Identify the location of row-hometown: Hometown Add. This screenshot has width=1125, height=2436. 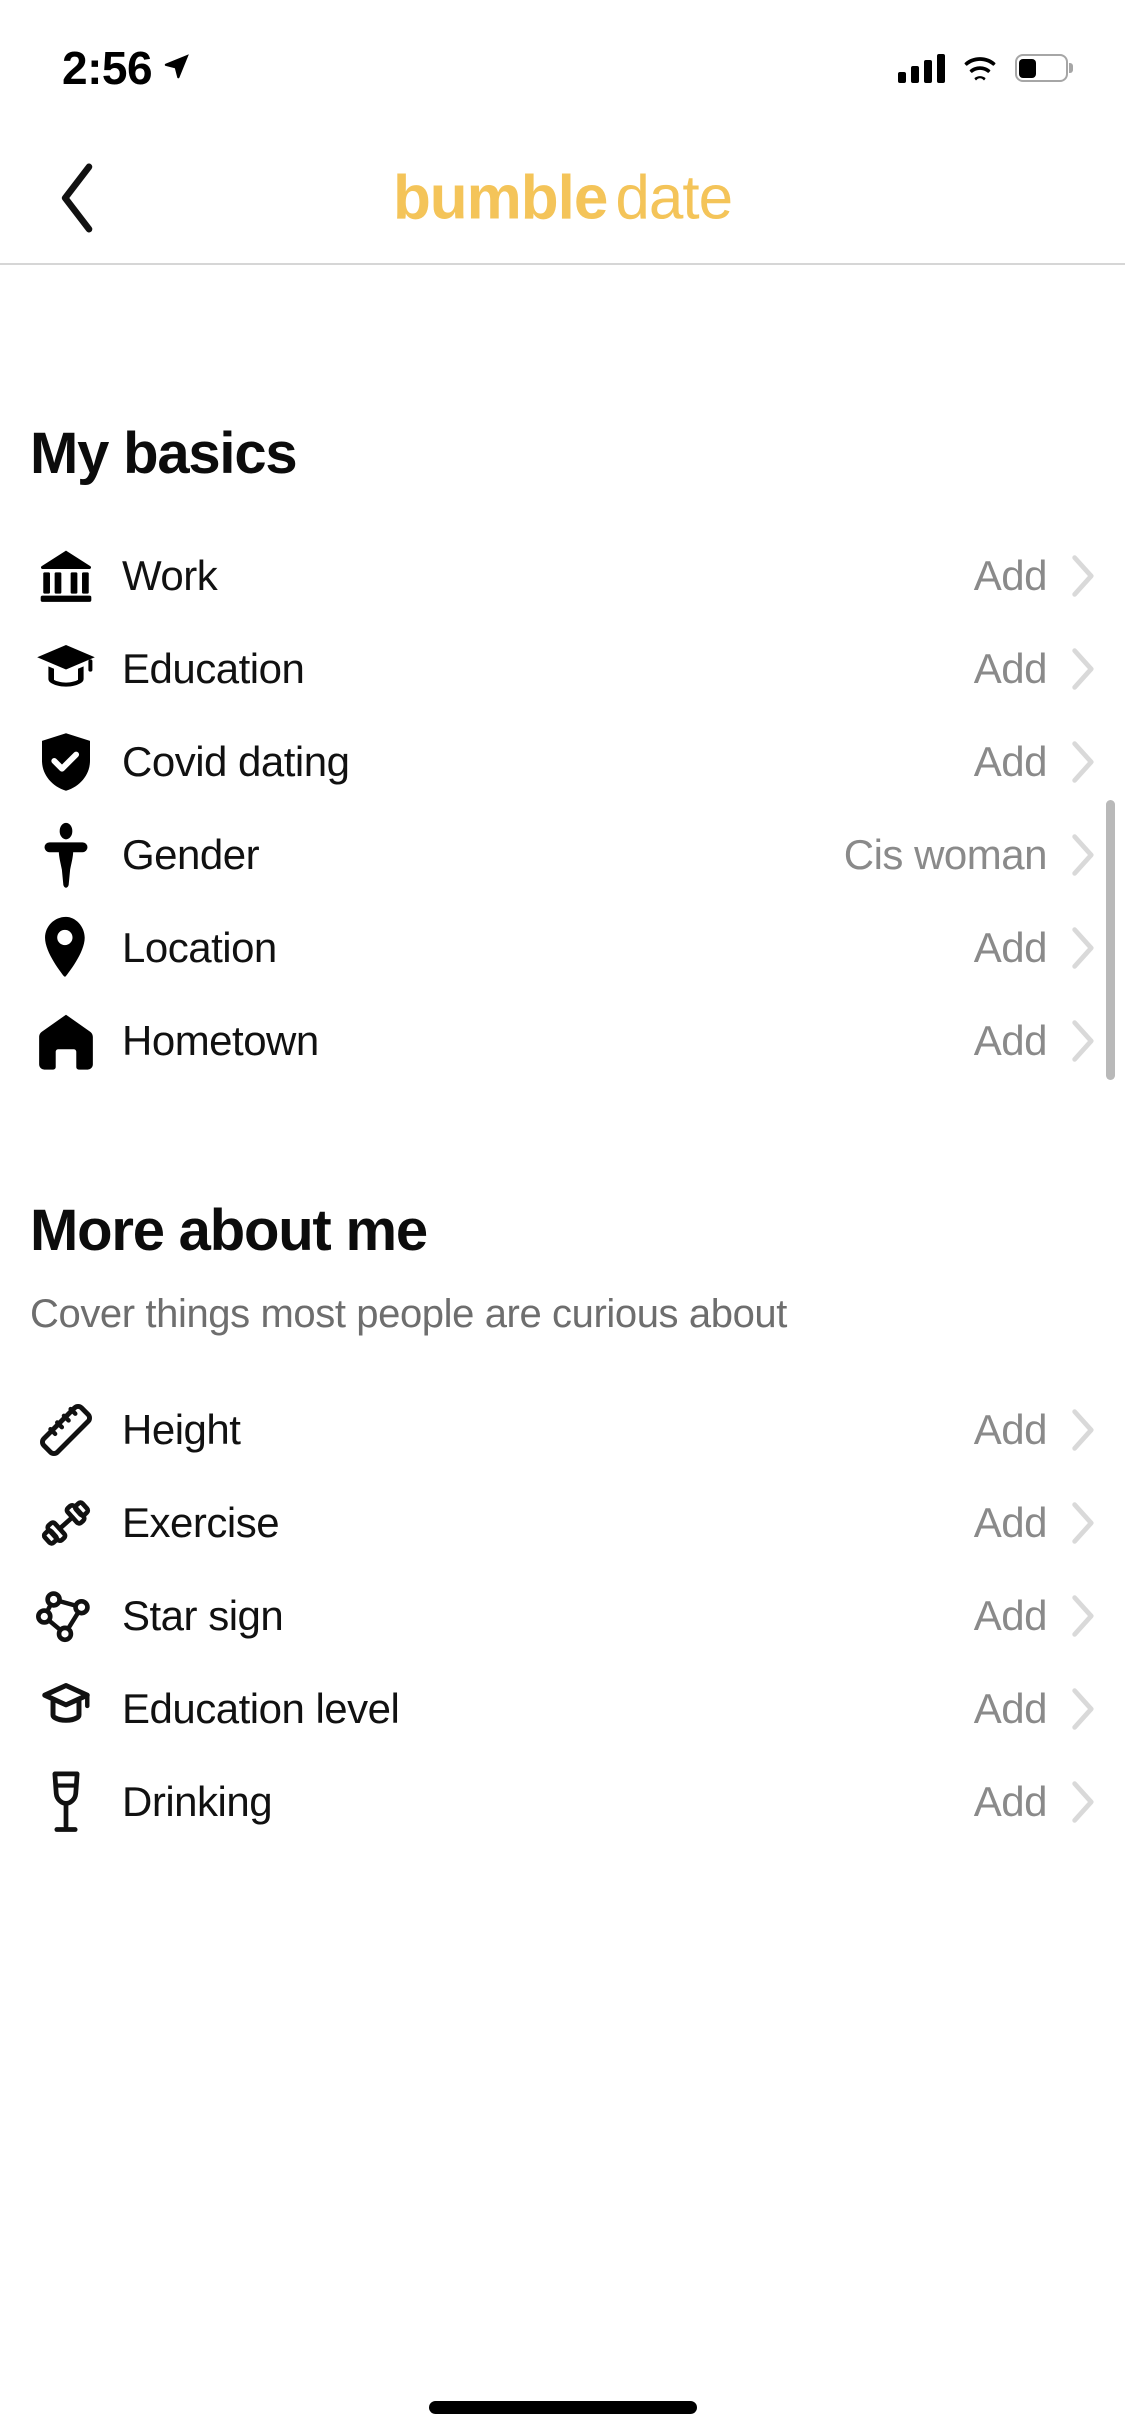
(562, 1040).